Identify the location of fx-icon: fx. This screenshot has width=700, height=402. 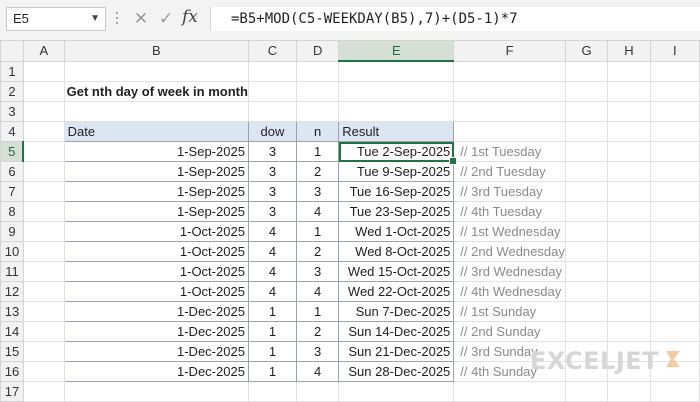
(190, 17).